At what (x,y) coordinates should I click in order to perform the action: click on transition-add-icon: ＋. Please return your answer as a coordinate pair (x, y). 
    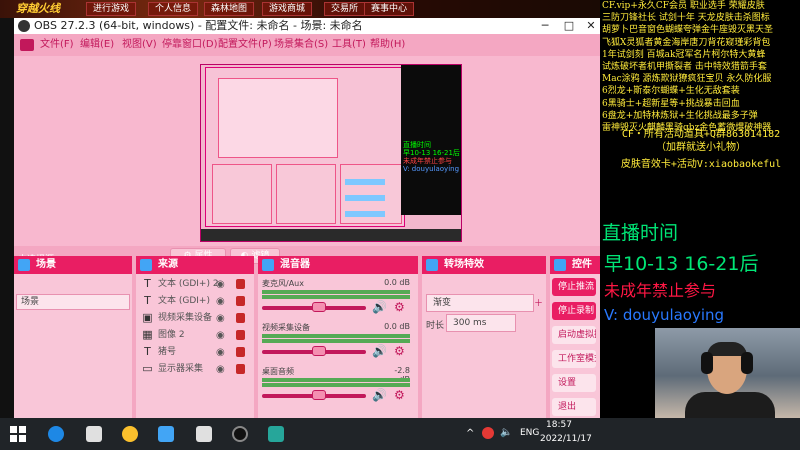
    Looking at the image, I should click on (538, 302).